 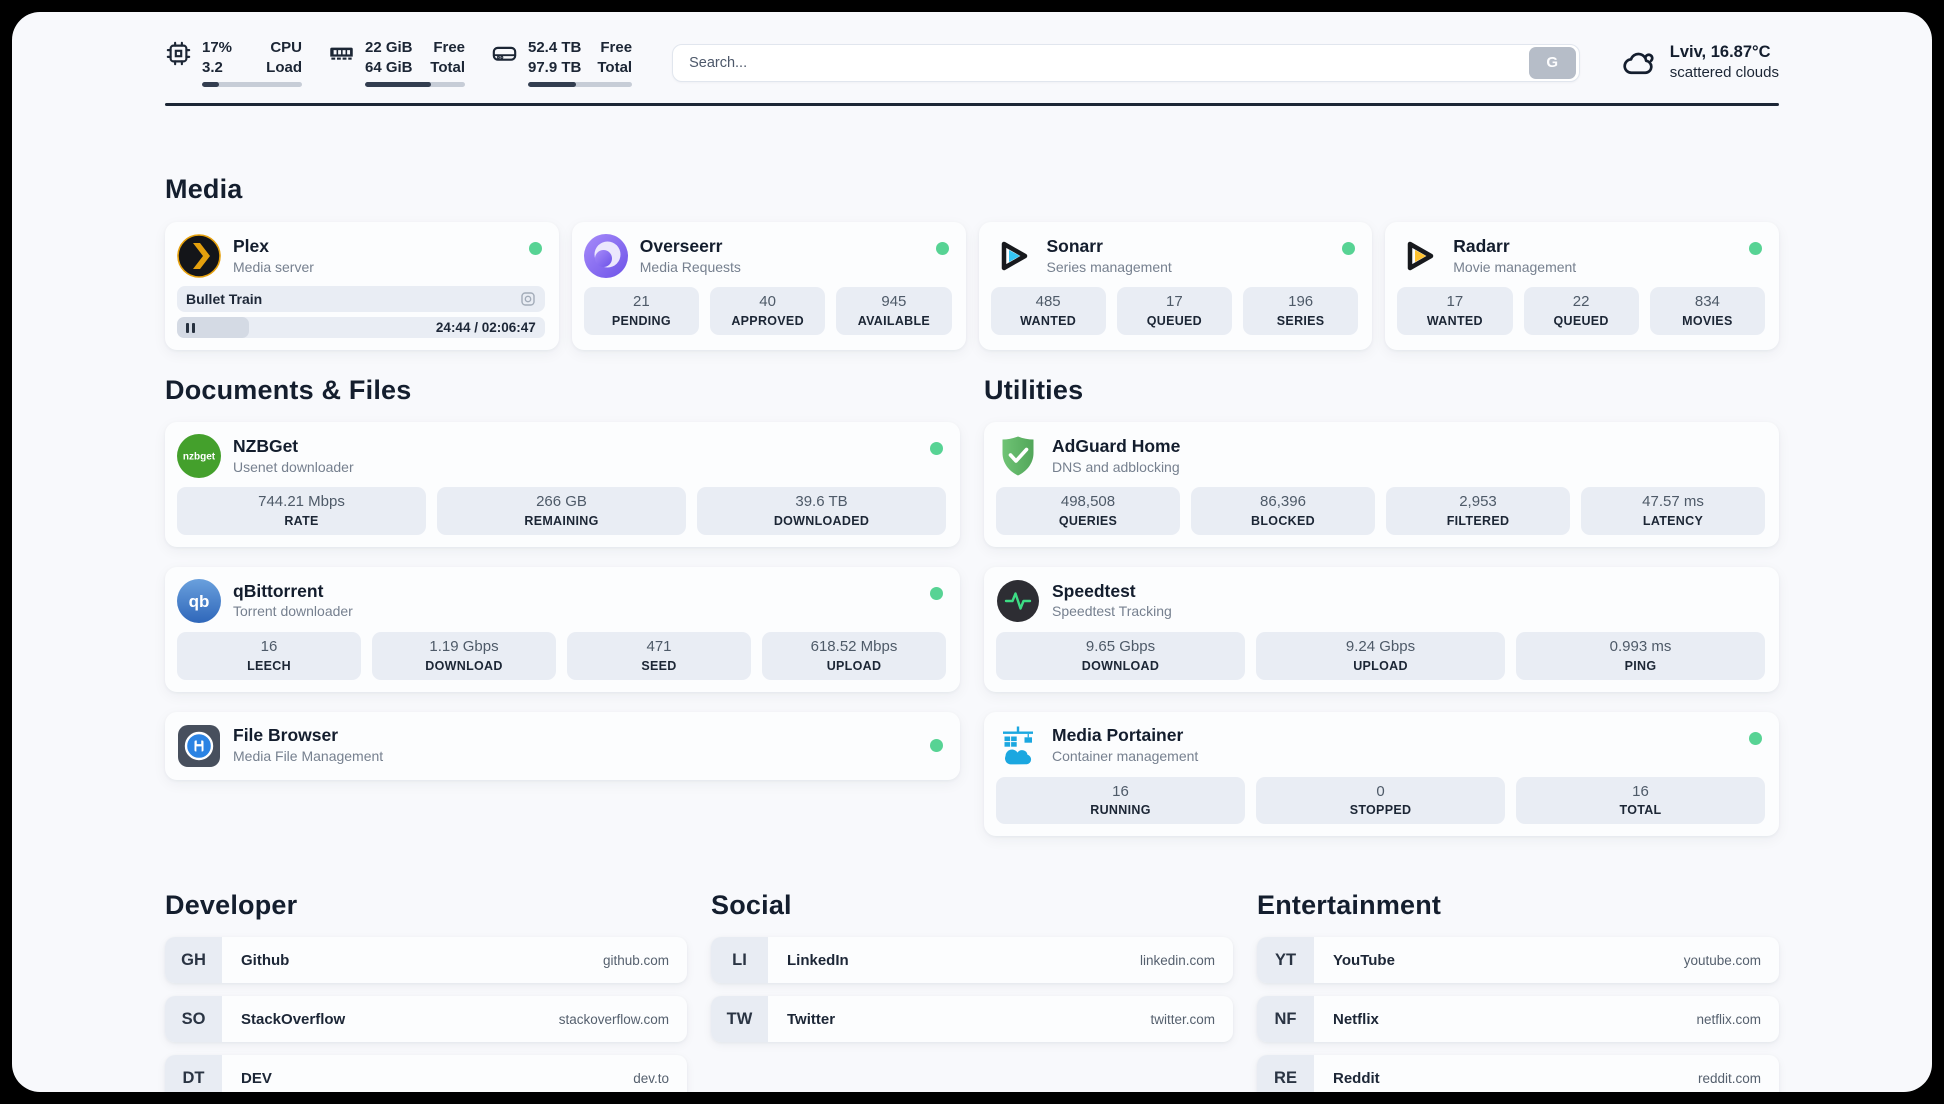 I want to click on stat-value: 16, so click(x=1120, y=791).